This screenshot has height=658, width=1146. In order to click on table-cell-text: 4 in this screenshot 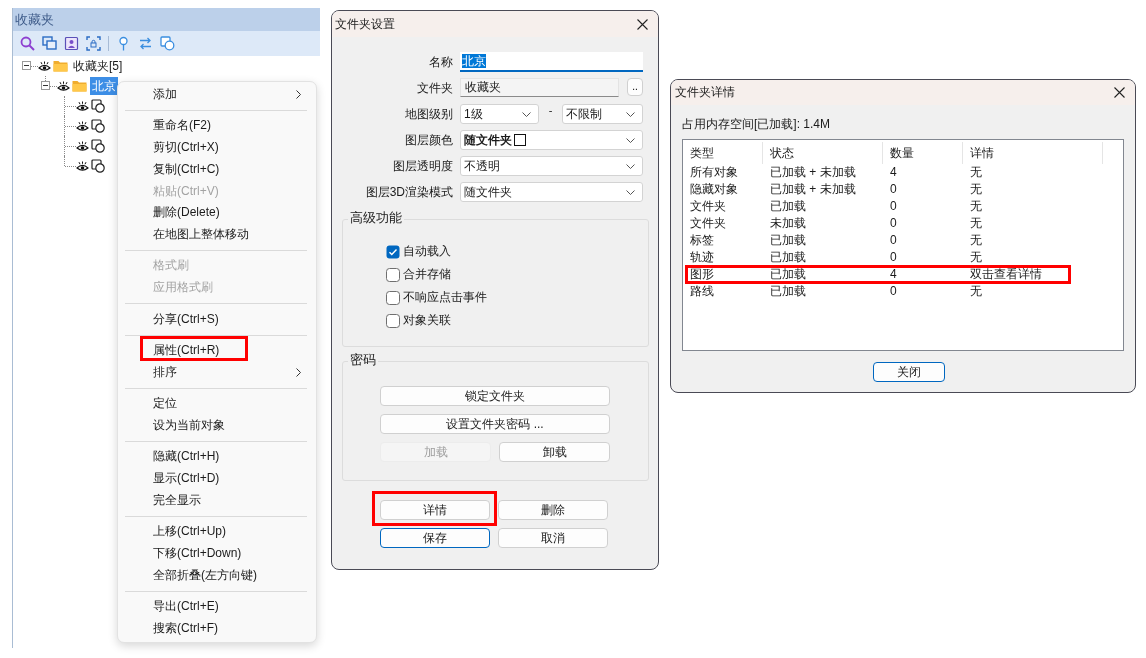, I will do `click(893, 274)`.